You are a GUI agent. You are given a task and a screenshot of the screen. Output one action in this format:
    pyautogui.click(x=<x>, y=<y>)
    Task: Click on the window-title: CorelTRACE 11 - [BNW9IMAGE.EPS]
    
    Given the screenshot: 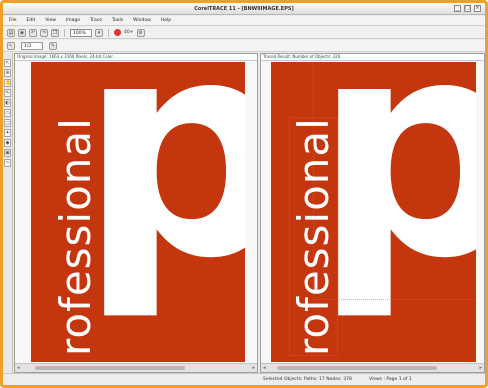 What is the action you would take?
    pyautogui.click(x=244, y=9)
    